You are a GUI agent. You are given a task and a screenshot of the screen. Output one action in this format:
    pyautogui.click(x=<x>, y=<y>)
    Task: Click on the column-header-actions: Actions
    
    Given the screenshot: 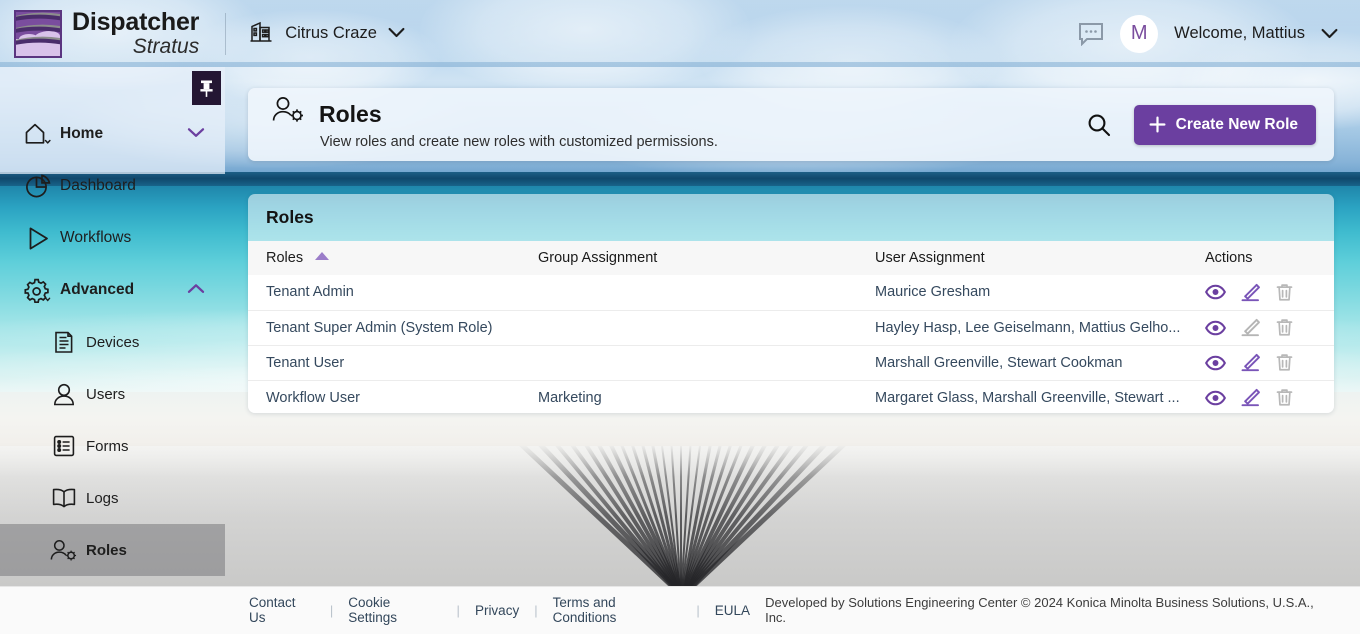 What is the action you would take?
    pyautogui.click(x=1269, y=258)
    